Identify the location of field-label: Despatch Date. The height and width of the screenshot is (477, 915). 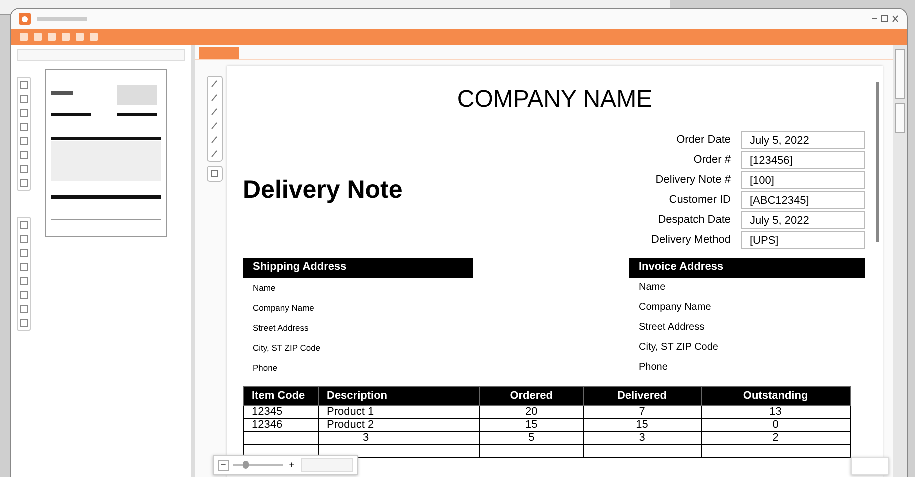
(694, 220).